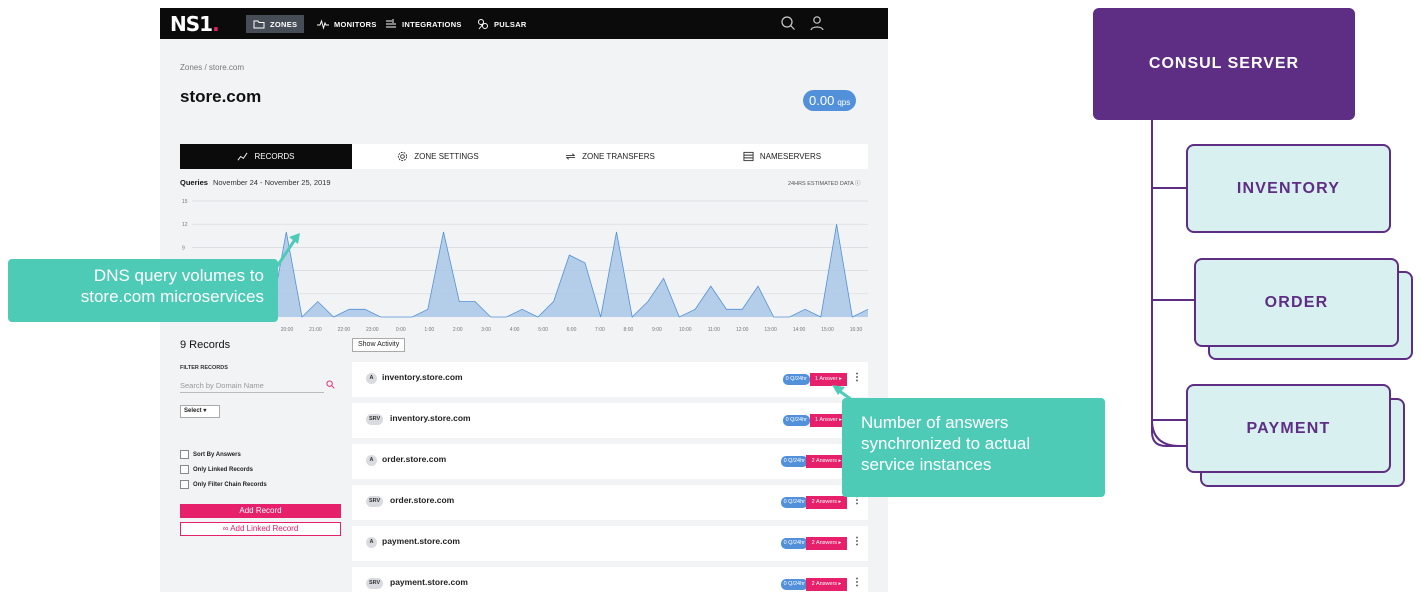 The image size is (1421, 592). Describe the element at coordinates (401, 330) in the screenshot. I see `x-tick-label: 0:00` at that location.